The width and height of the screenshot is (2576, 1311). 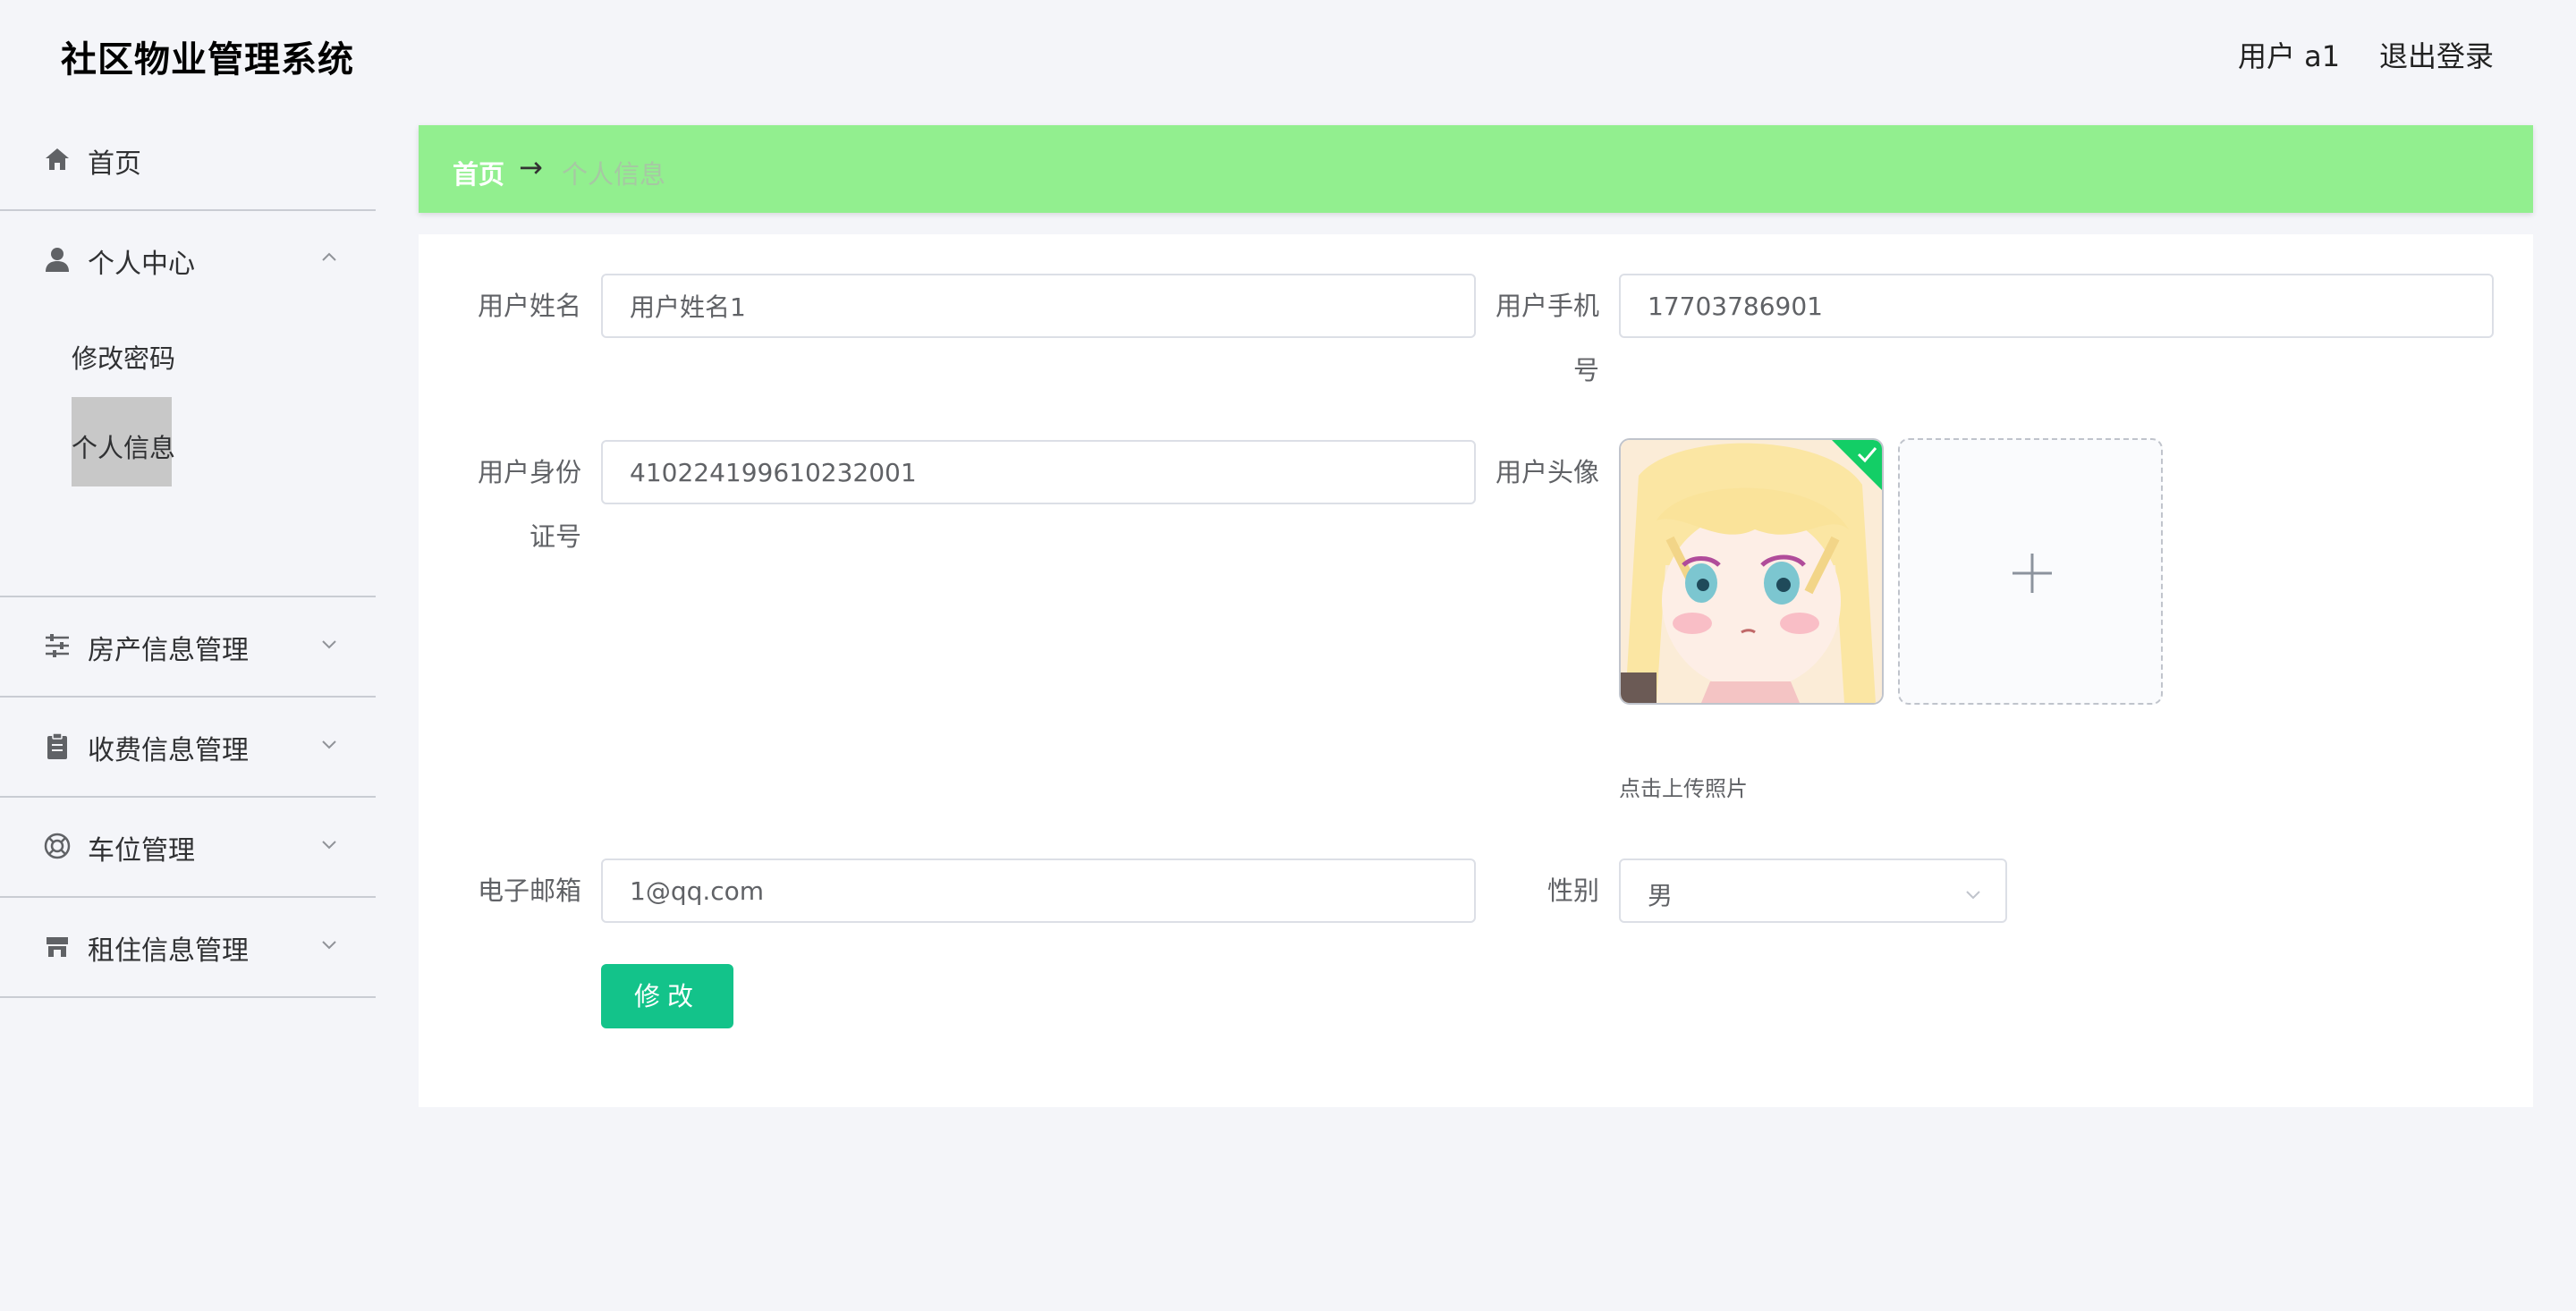 What do you see at coordinates (1857, 465) in the screenshot?
I see `upload-success-corner` at bounding box center [1857, 465].